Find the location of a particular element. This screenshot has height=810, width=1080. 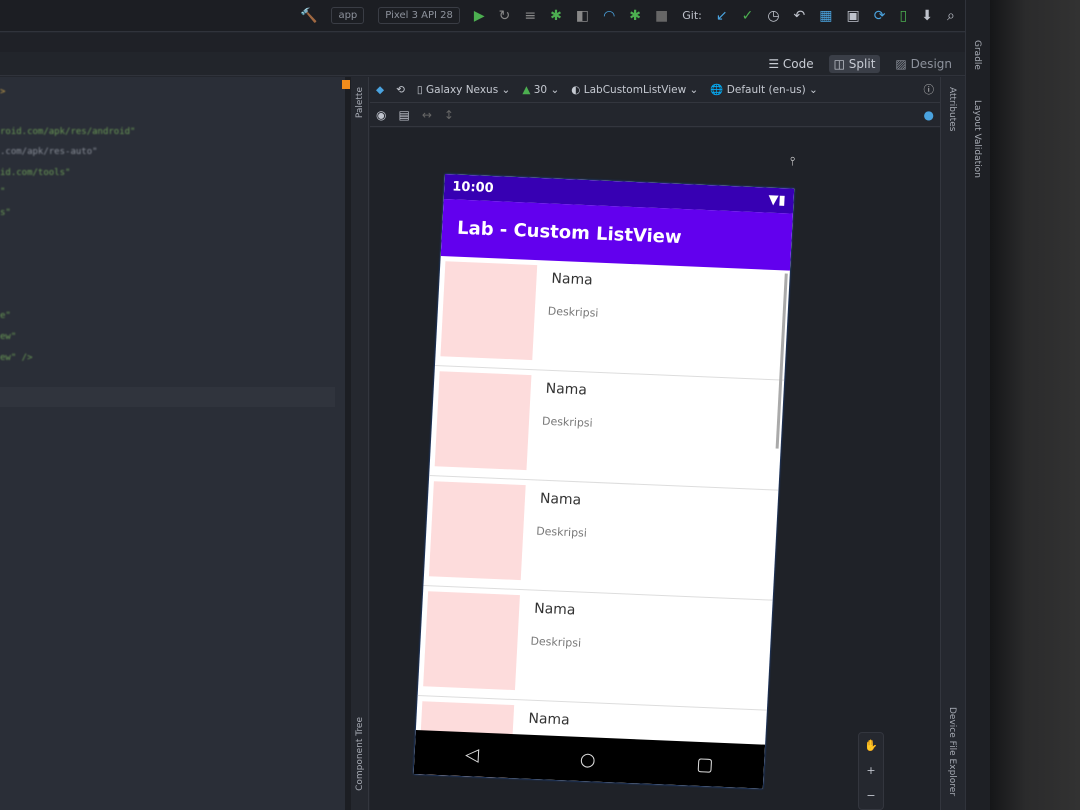

wifi-battery-icon: ▼▮ is located at coordinates (777, 200).